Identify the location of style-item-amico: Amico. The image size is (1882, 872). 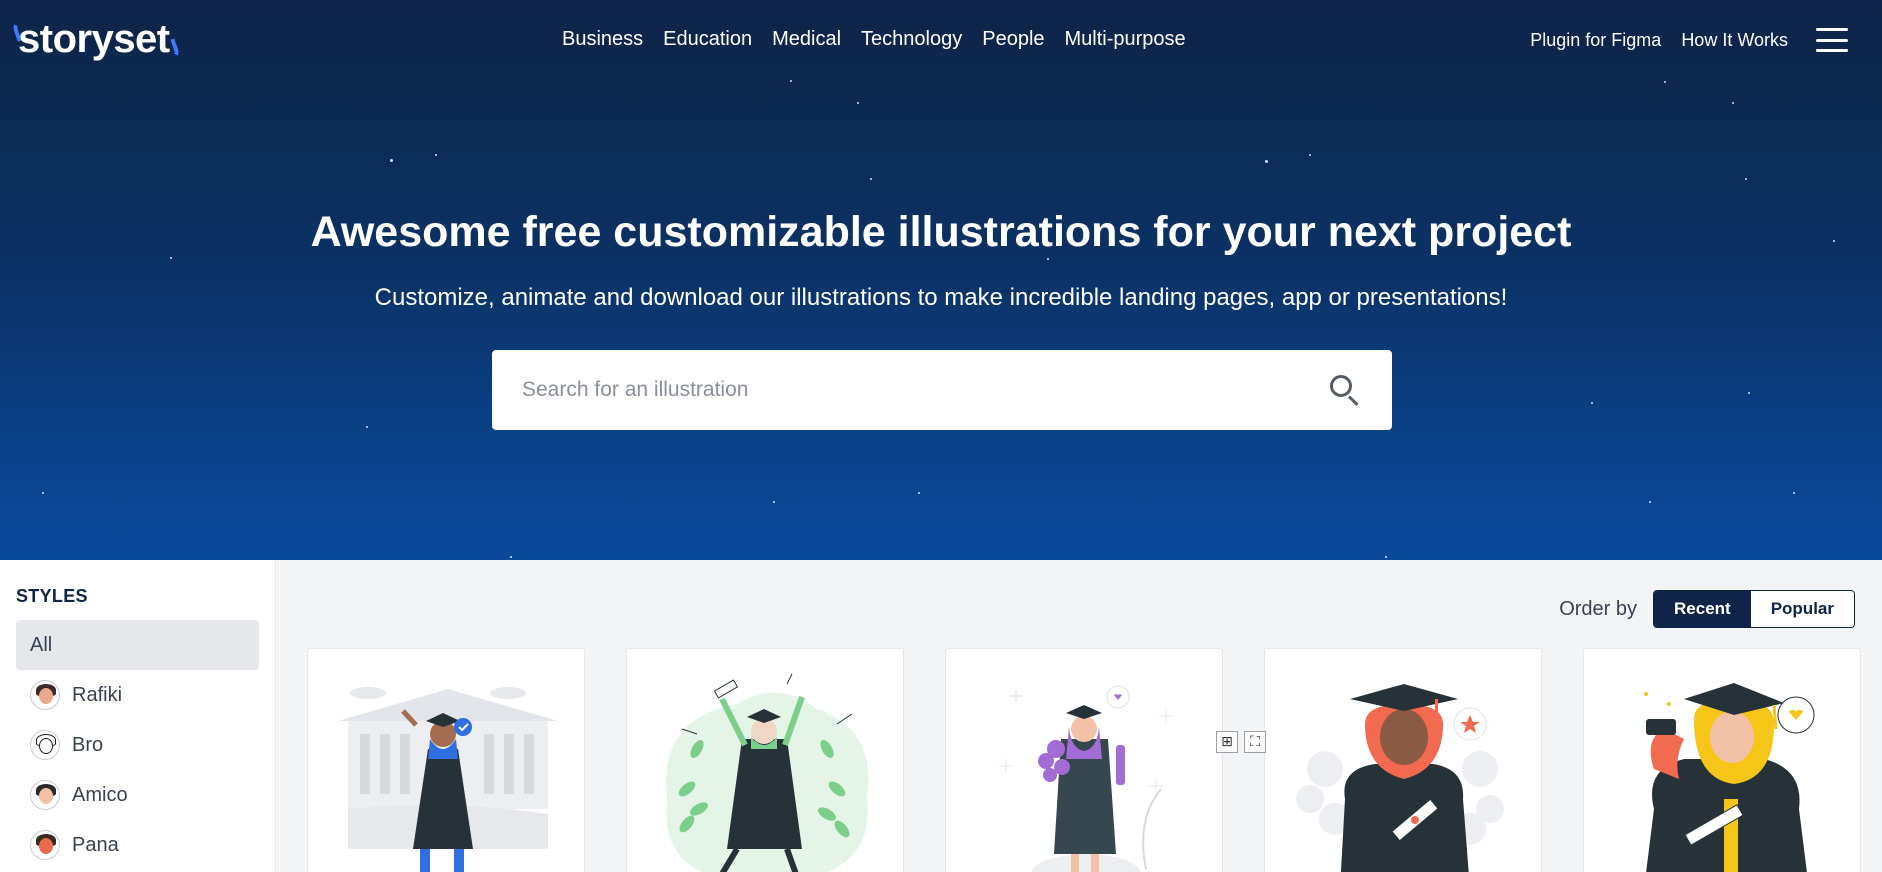
(137, 795).